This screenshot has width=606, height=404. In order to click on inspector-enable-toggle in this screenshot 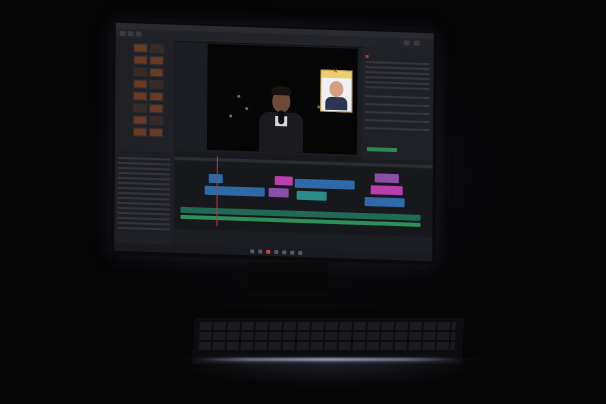, I will do `click(381, 150)`.